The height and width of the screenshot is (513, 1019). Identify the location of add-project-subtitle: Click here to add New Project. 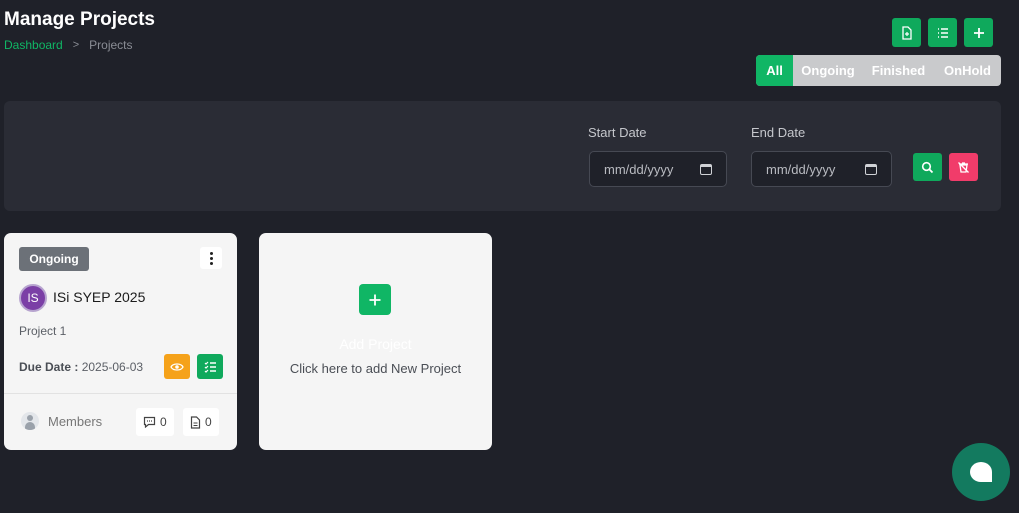
(375, 368).